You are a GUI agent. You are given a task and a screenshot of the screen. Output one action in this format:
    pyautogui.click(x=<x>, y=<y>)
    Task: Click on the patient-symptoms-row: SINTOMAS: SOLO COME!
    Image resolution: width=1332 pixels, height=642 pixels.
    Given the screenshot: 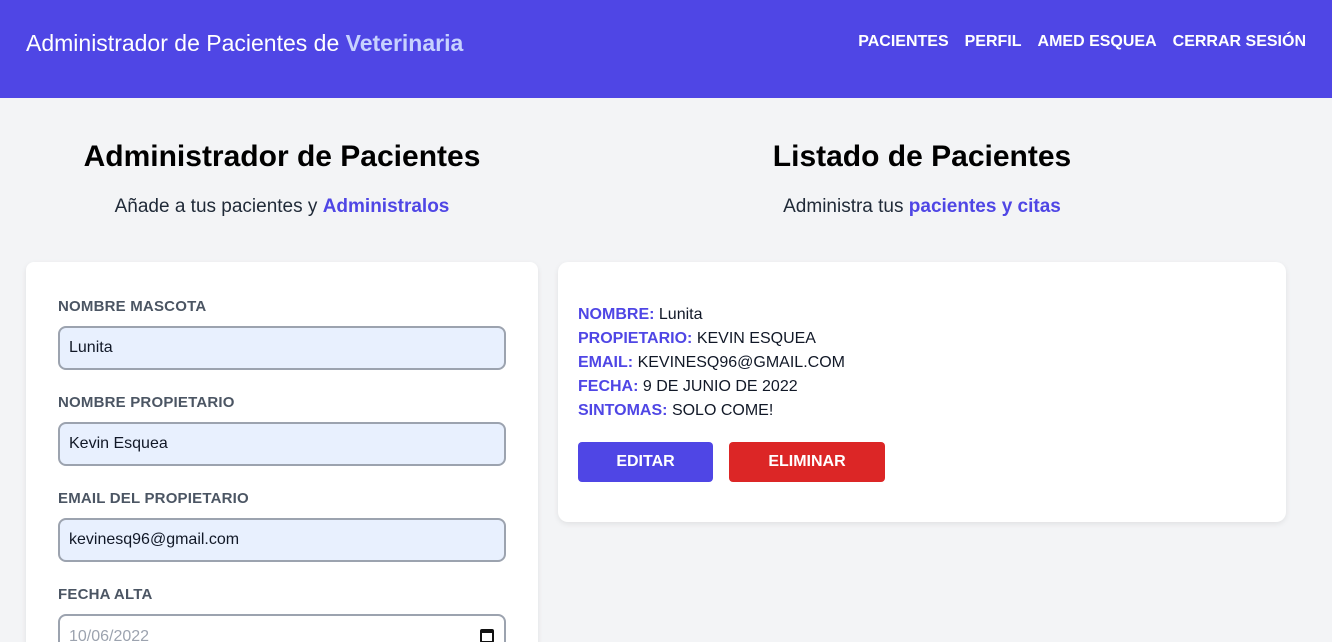 What is the action you would take?
    pyautogui.click(x=675, y=411)
    